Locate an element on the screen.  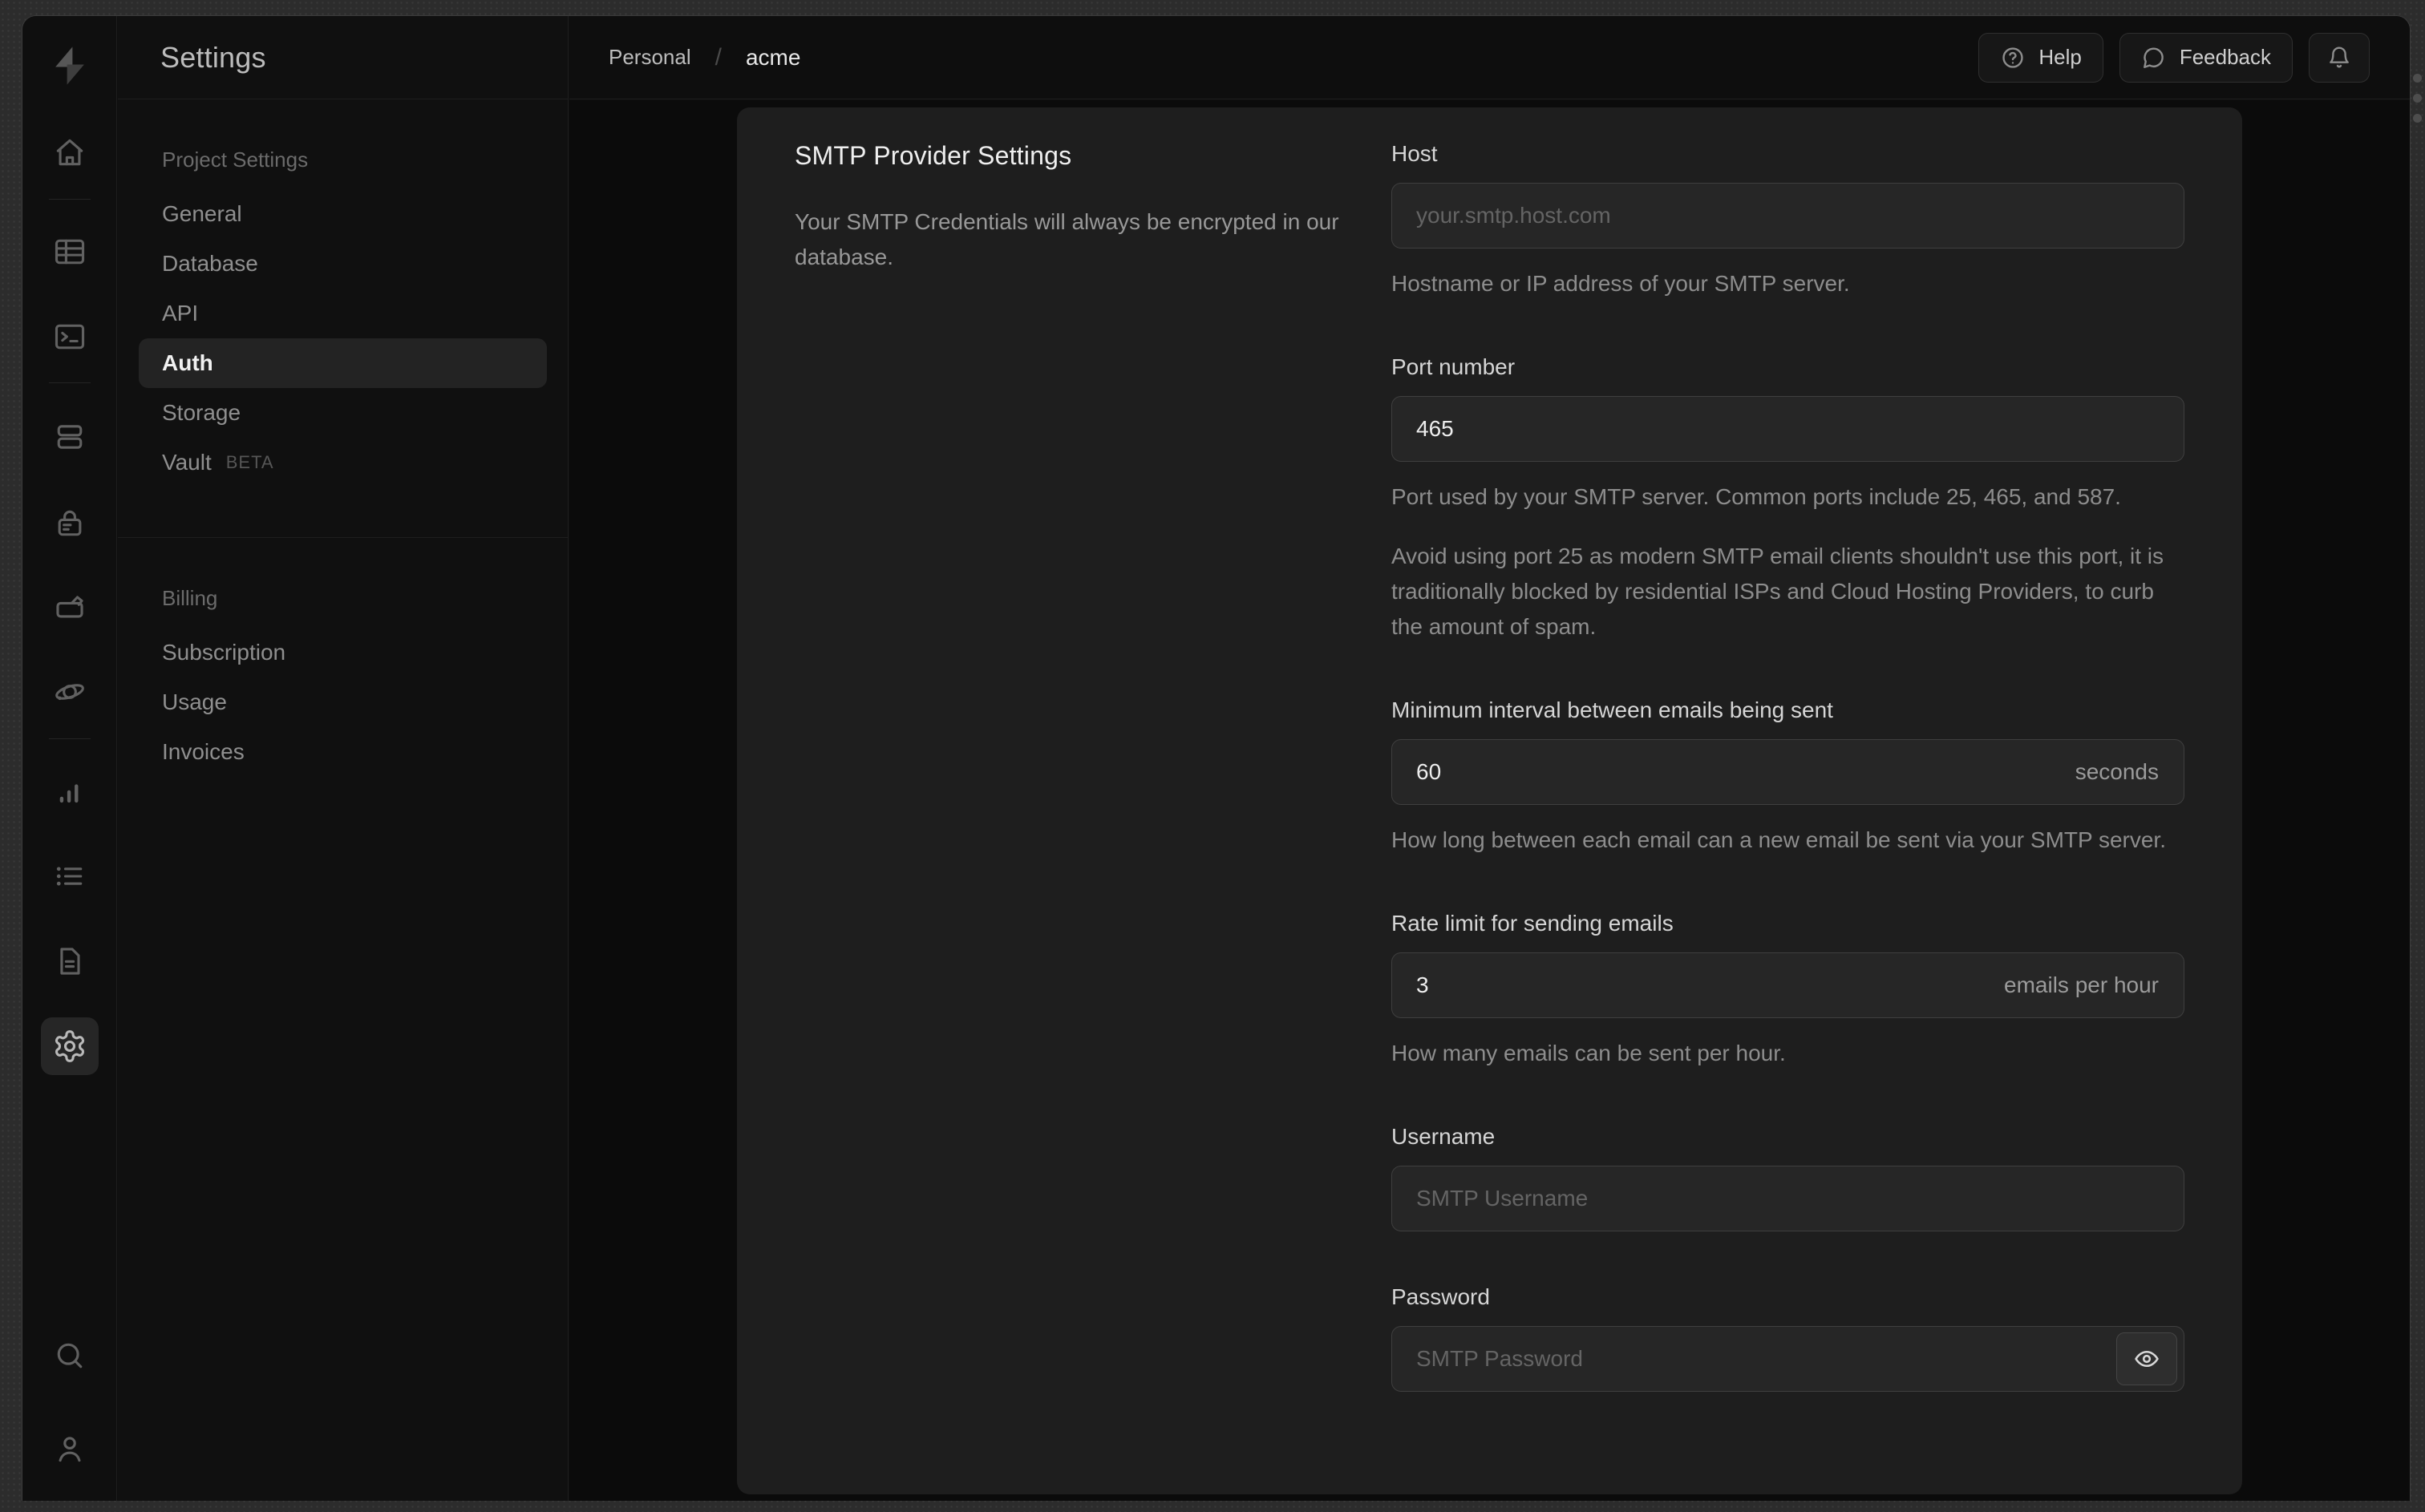
host-label: Host is located at coordinates (1414, 154).